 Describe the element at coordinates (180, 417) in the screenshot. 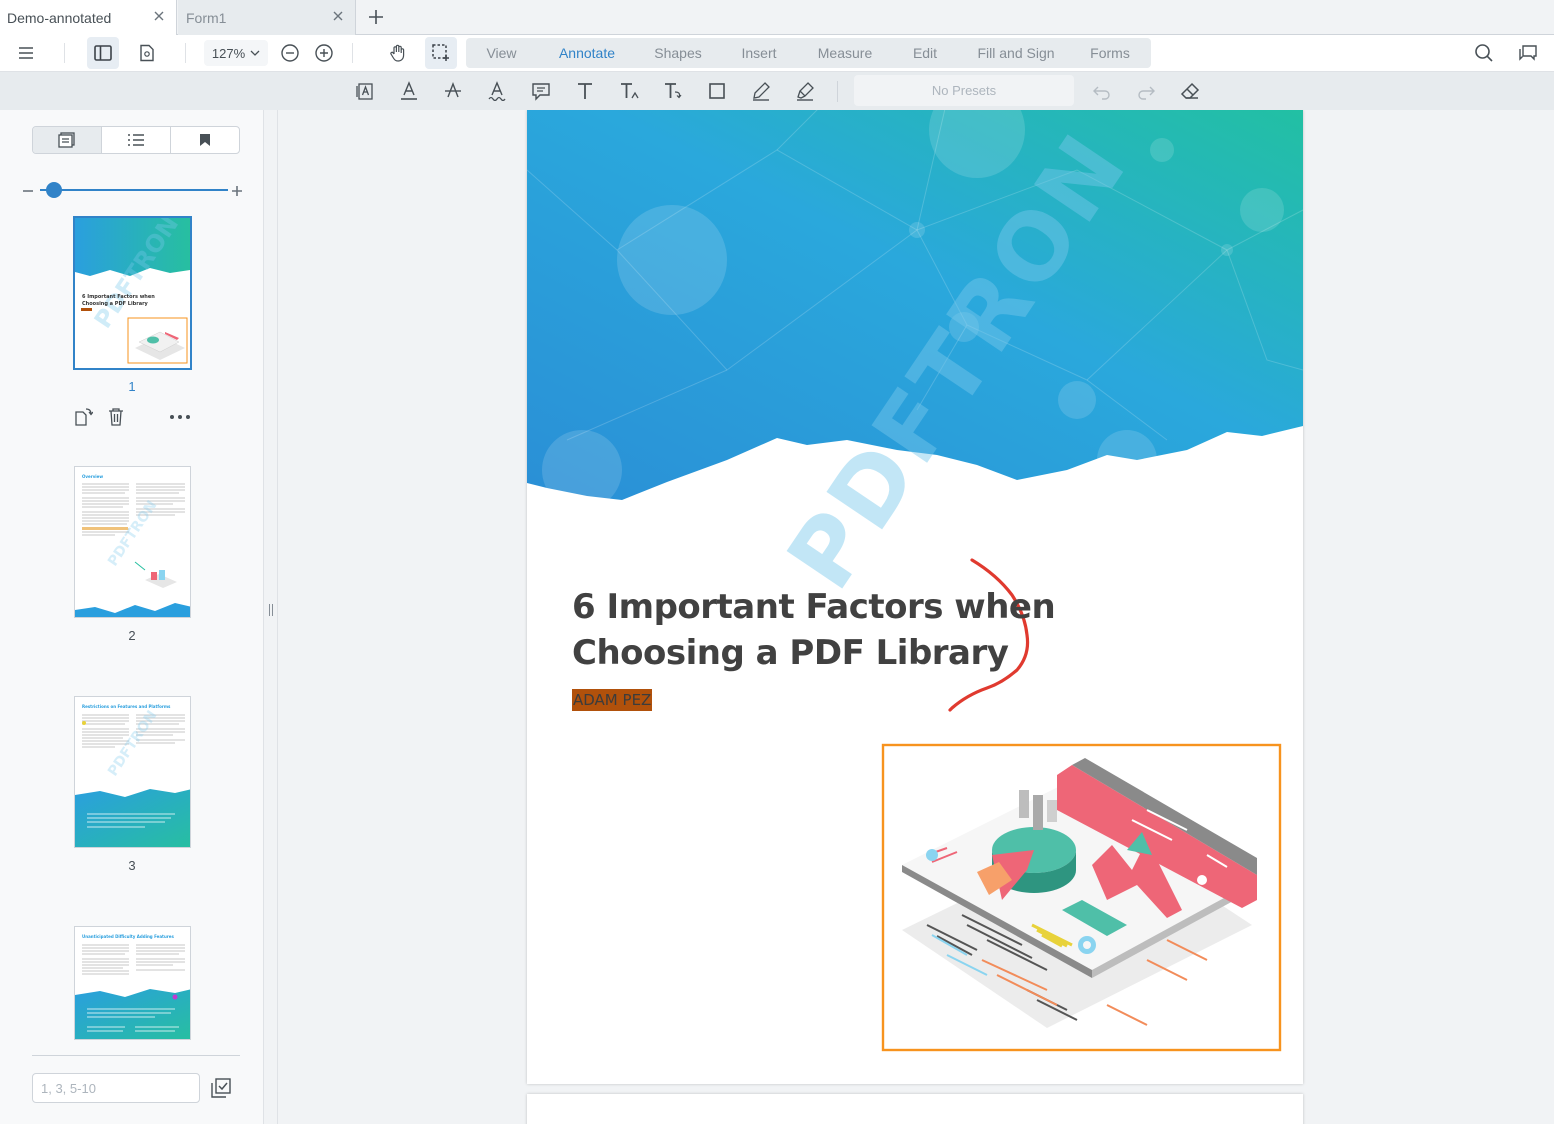

I see `more-options-icon` at that location.